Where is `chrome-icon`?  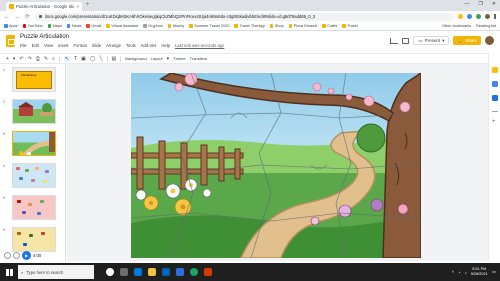
chrome-icon is located at coordinates (194, 272).